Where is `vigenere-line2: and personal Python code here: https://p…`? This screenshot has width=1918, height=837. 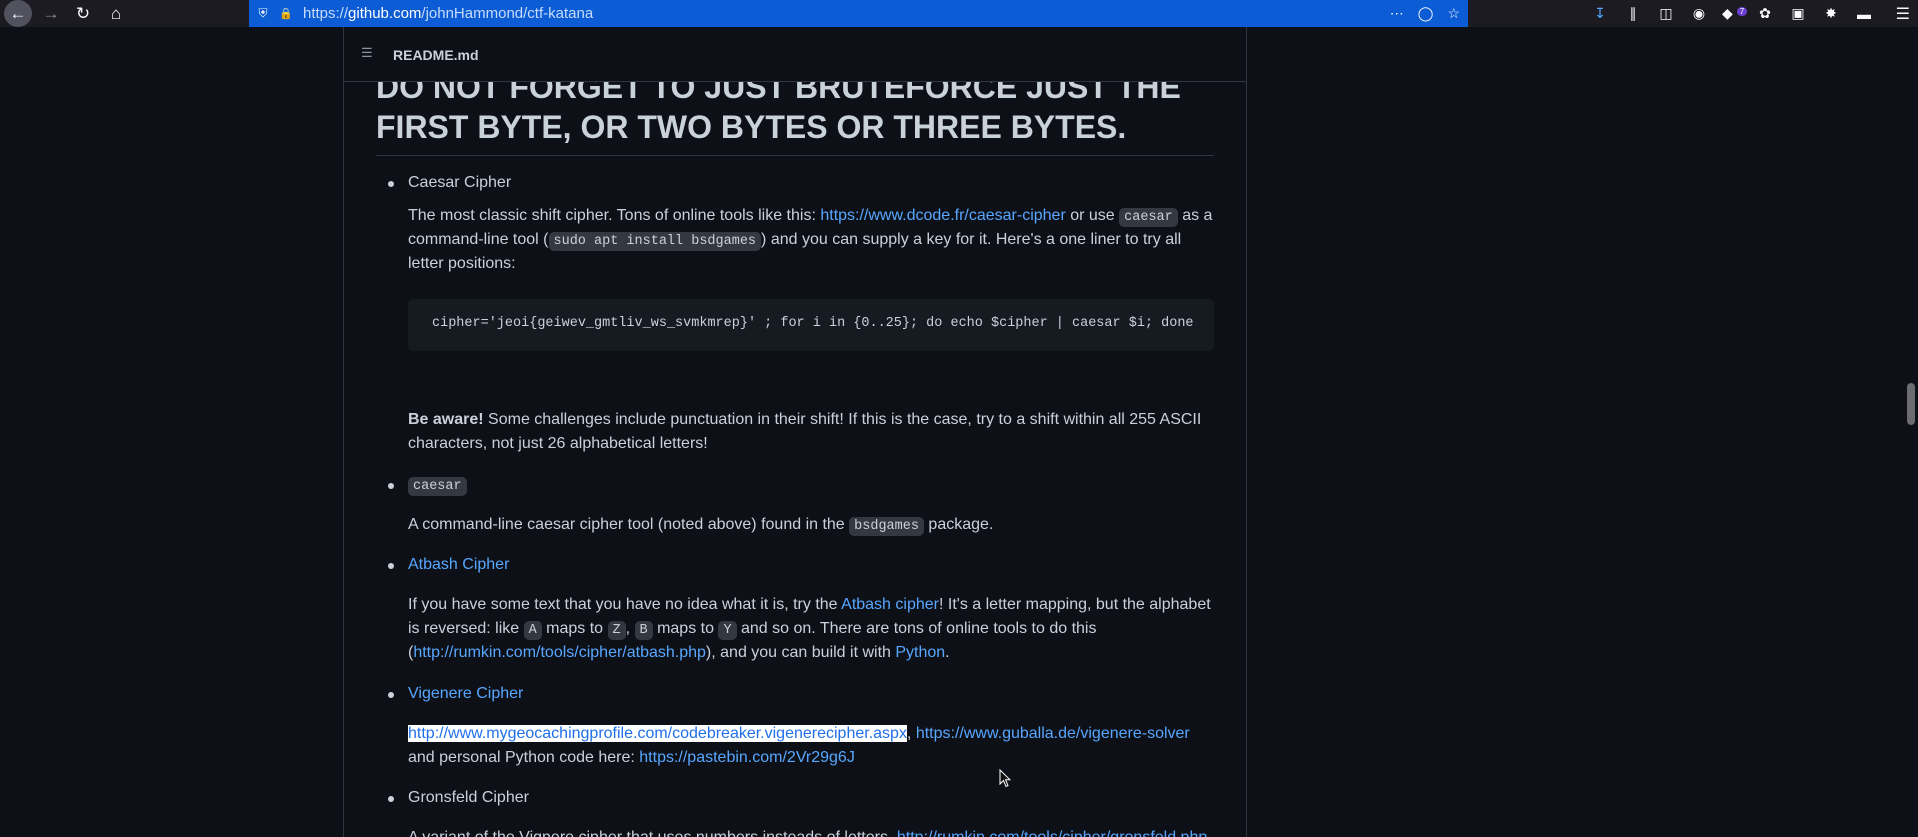
vigenere-line2: and personal Python code here: https://p… is located at coordinates (631, 757).